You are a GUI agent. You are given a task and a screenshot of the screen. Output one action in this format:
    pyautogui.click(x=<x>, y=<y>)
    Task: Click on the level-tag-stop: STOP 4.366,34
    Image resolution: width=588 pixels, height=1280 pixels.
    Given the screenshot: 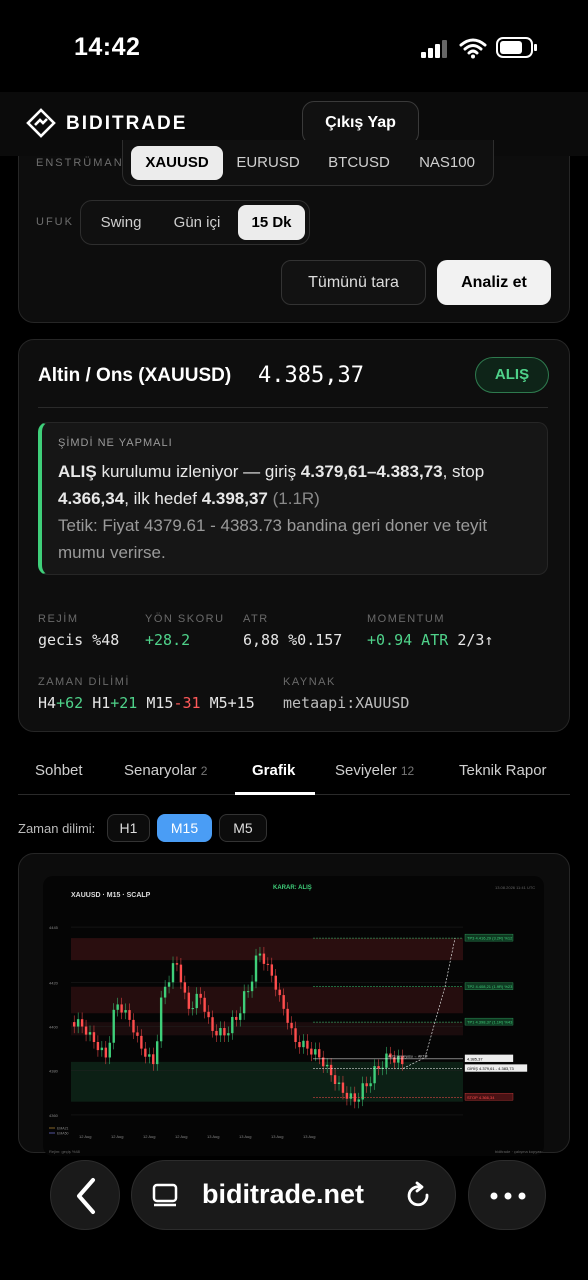 What is the action you would take?
    pyautogui.click(x=481, y=1097)
    